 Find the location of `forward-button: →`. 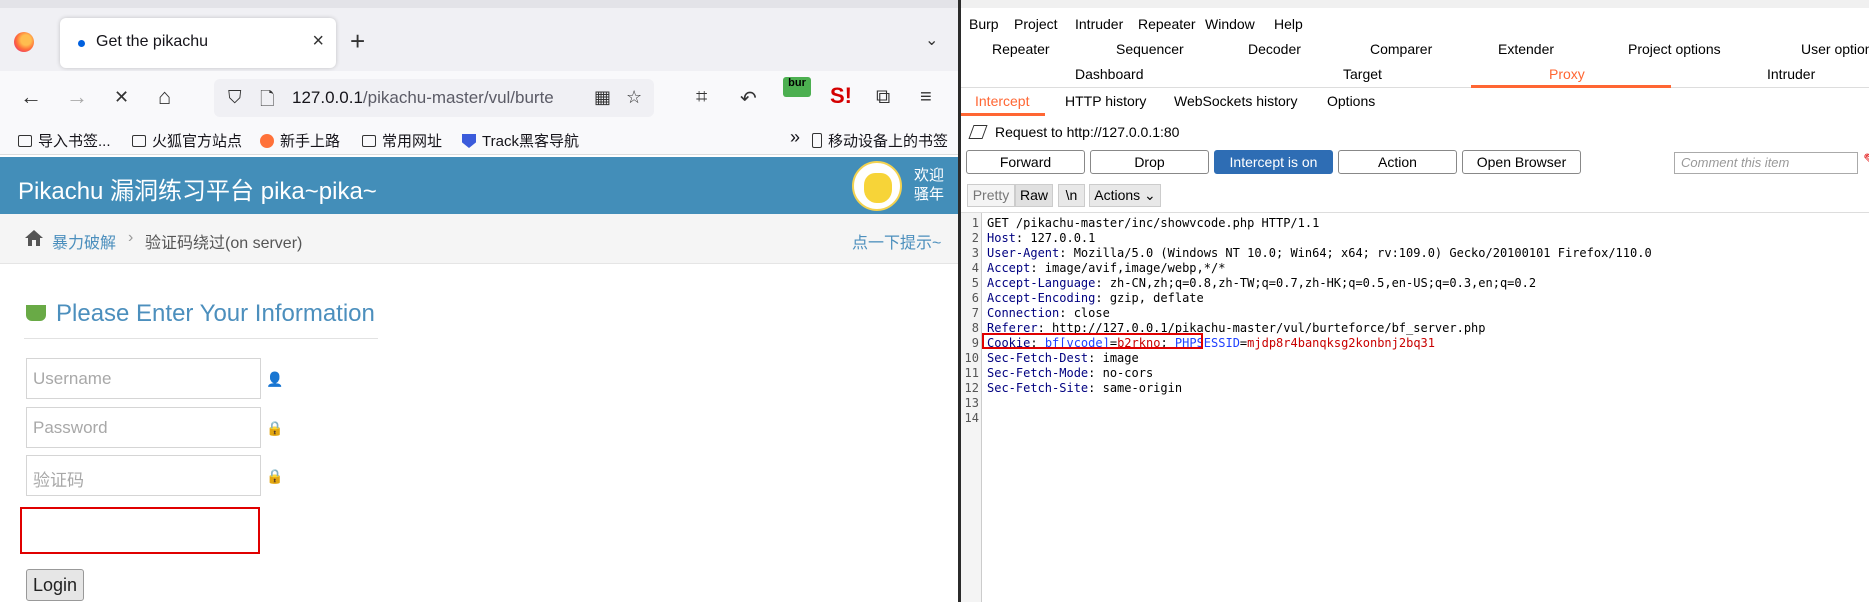

forward-button: → is located at coordinates (77, 97).